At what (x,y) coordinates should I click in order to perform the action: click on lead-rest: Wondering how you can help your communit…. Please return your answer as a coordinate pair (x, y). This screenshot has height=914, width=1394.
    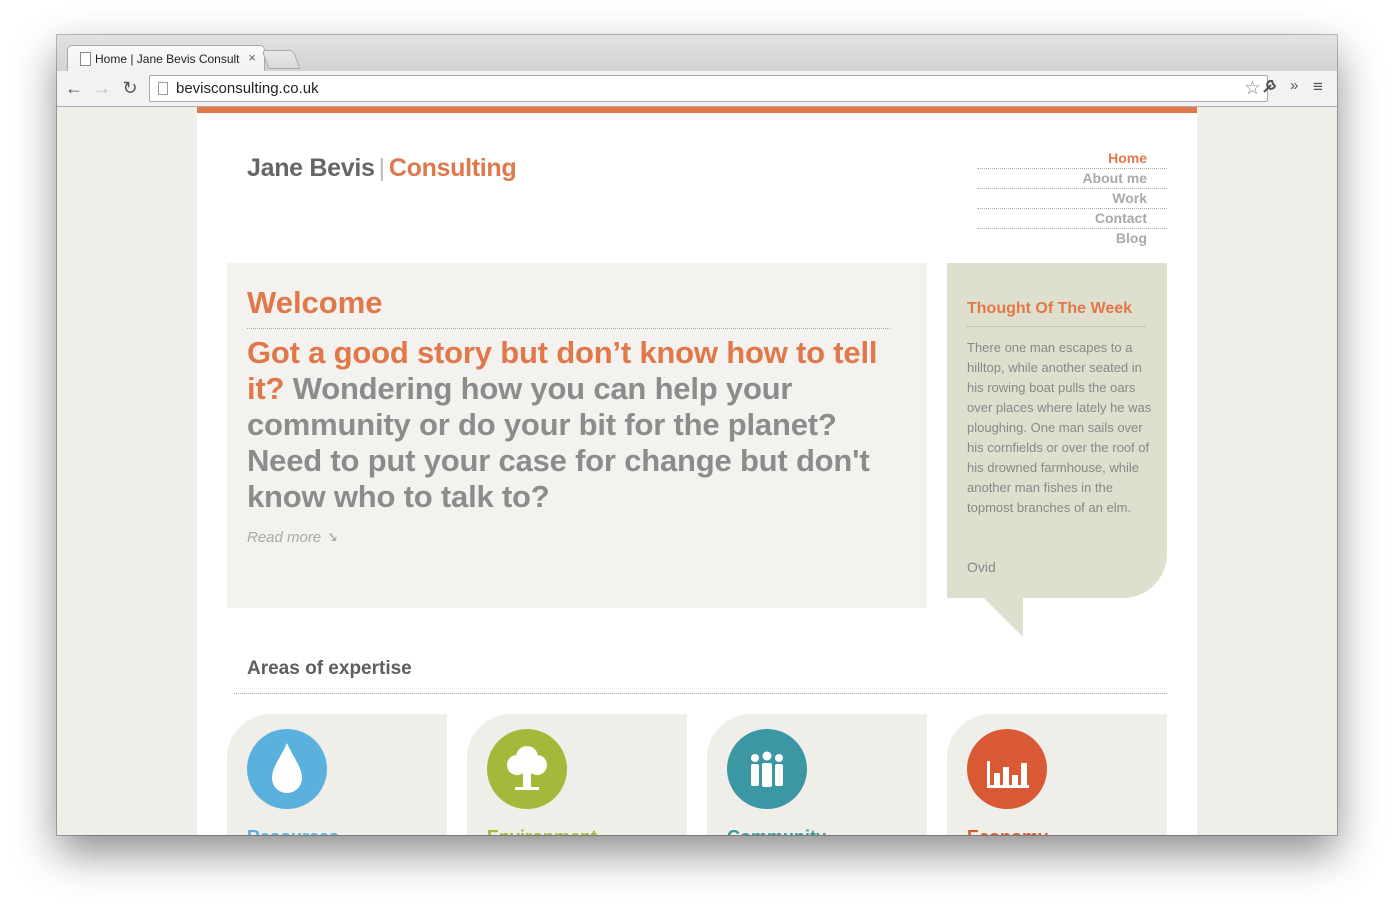
    Looking at the image, I should click on (558, 442).